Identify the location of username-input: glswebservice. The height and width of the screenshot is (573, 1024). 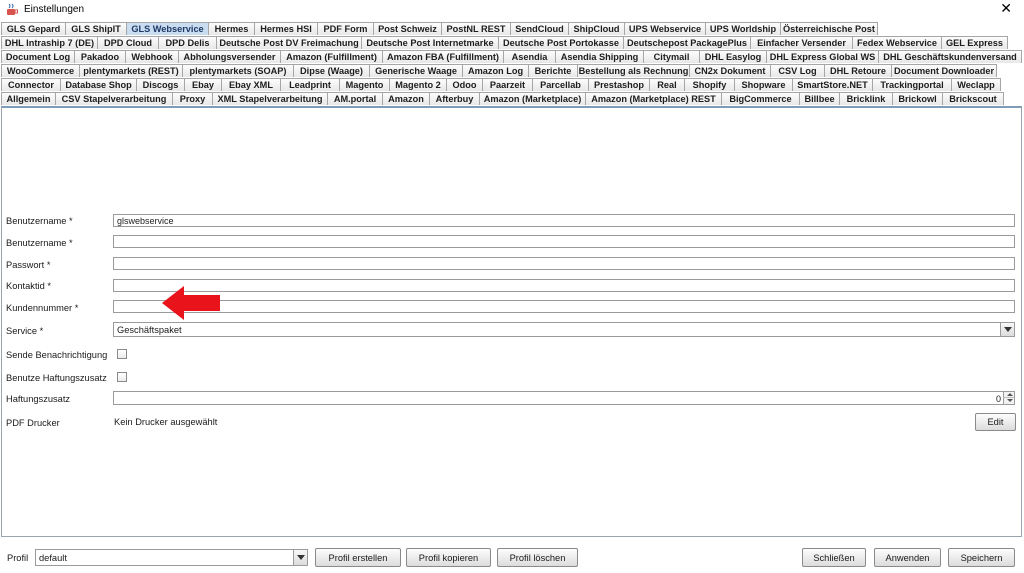
(564, 220).